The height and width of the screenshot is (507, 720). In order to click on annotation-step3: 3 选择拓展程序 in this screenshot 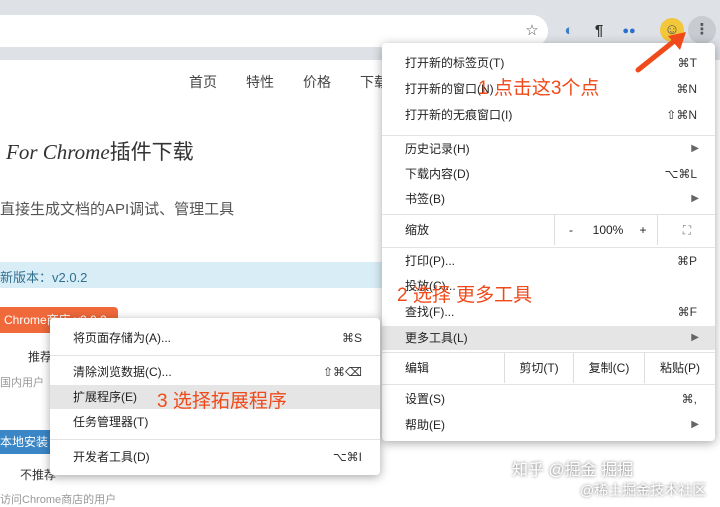, I will do `click(222, 401)`.